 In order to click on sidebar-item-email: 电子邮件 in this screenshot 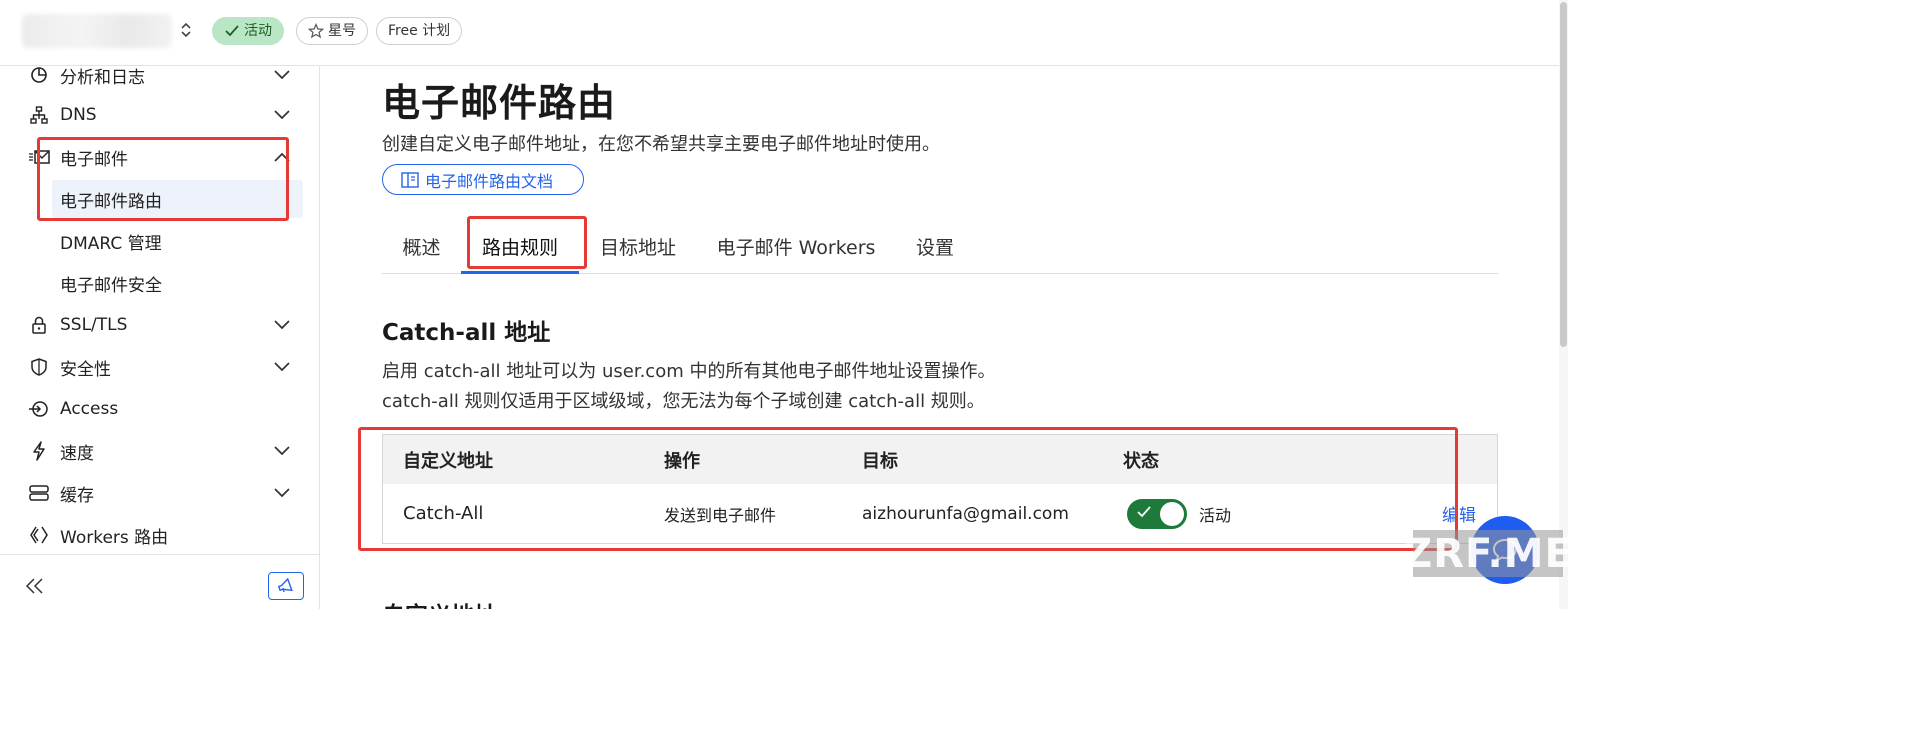, I will do `click(160, 157)`.